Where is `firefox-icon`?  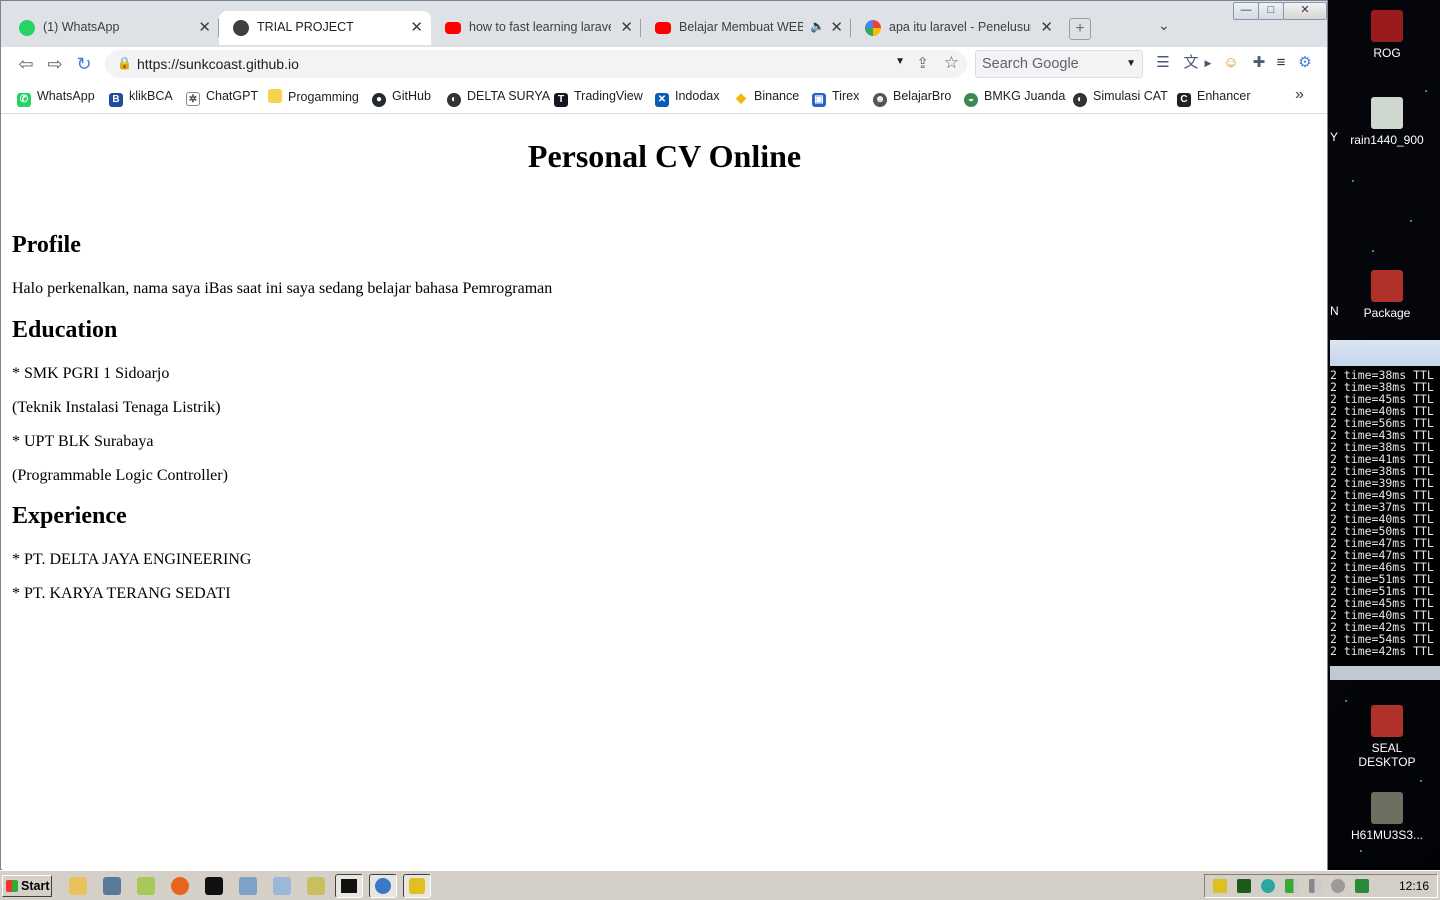 firefox-icon is located at coordinates (180, 886).